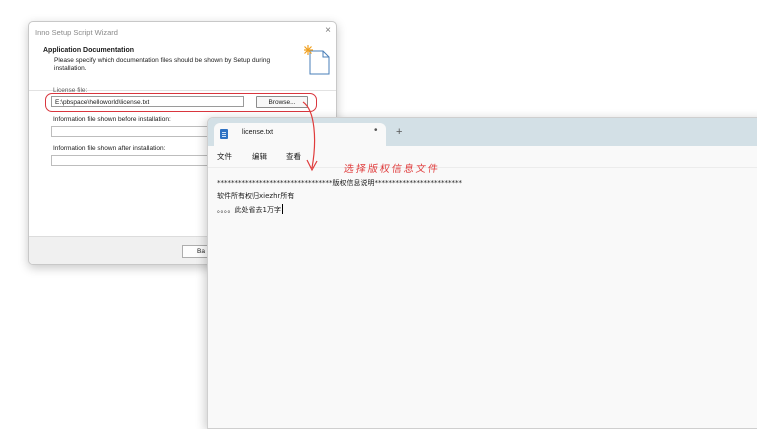 The width and height of the screenshot is (757, 429). What do you see at coordinates (282, 209) in the screenshot?
I see `text-caret` at bounding box center [282, 209].